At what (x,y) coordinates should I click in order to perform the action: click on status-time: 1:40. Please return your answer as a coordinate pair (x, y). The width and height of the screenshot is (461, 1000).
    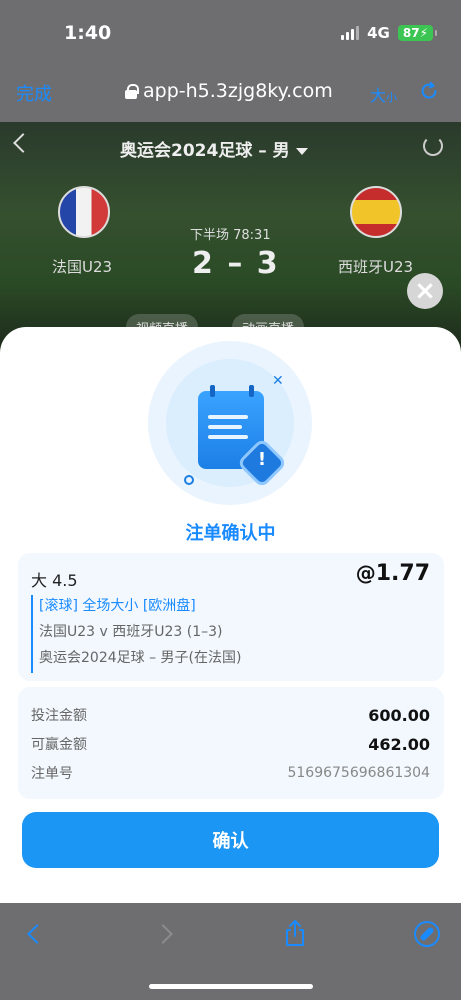
    Looking at the image, I should click on (88, 33).